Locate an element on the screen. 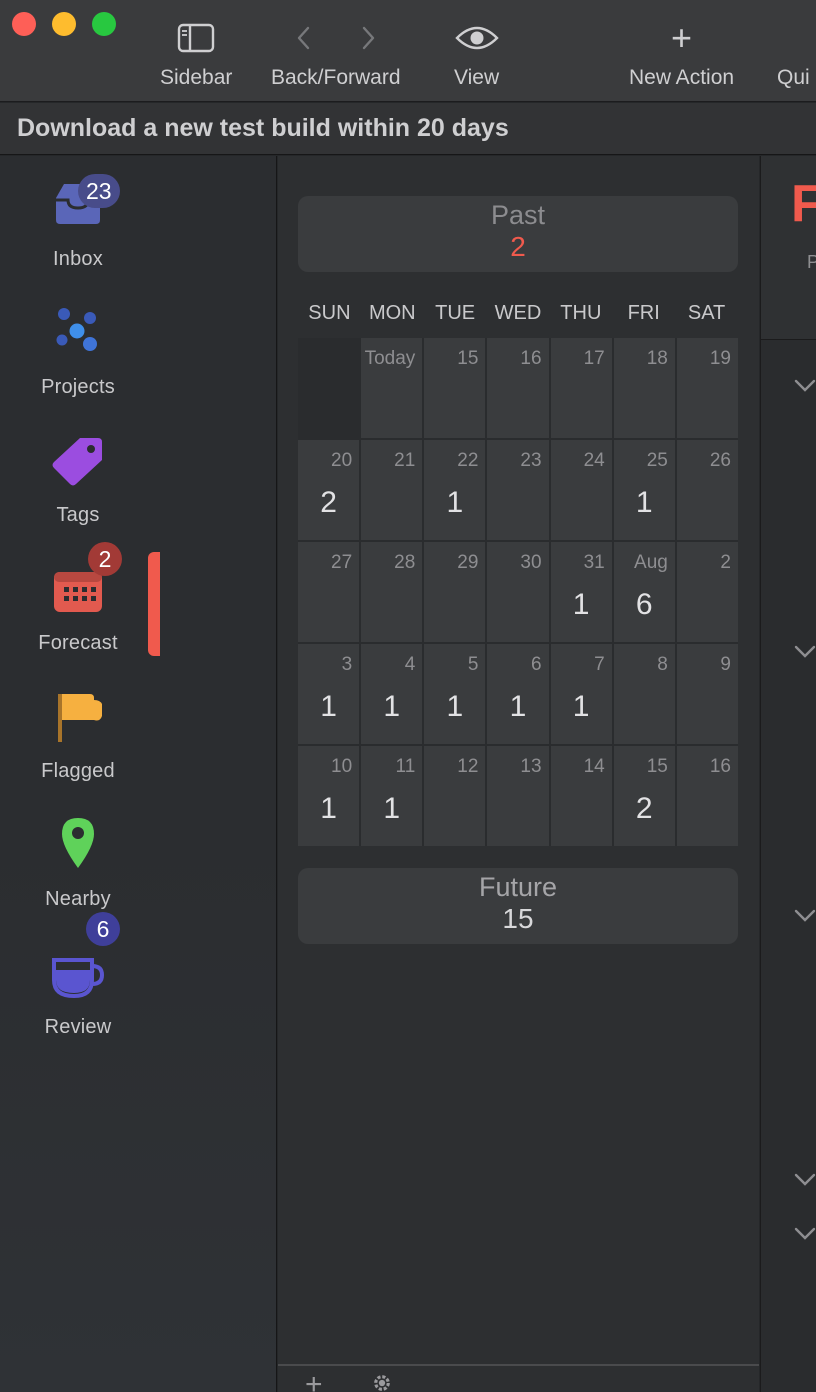 Image resolution: width=816 pixels, height=1392 pixels. view-label: View is located at coordinates (477, 77).